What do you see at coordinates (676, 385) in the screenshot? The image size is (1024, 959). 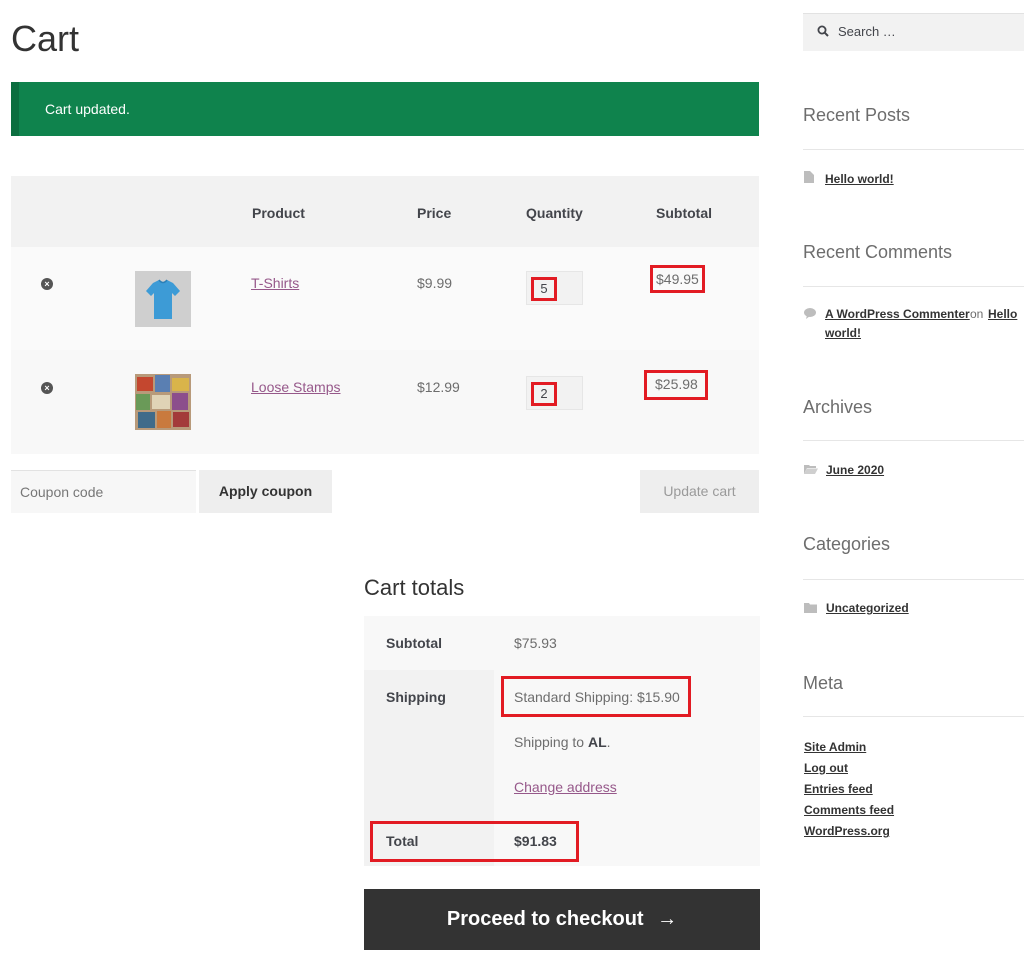 I see `item-subtotal: $25.98` at bounding box center [676, 385].